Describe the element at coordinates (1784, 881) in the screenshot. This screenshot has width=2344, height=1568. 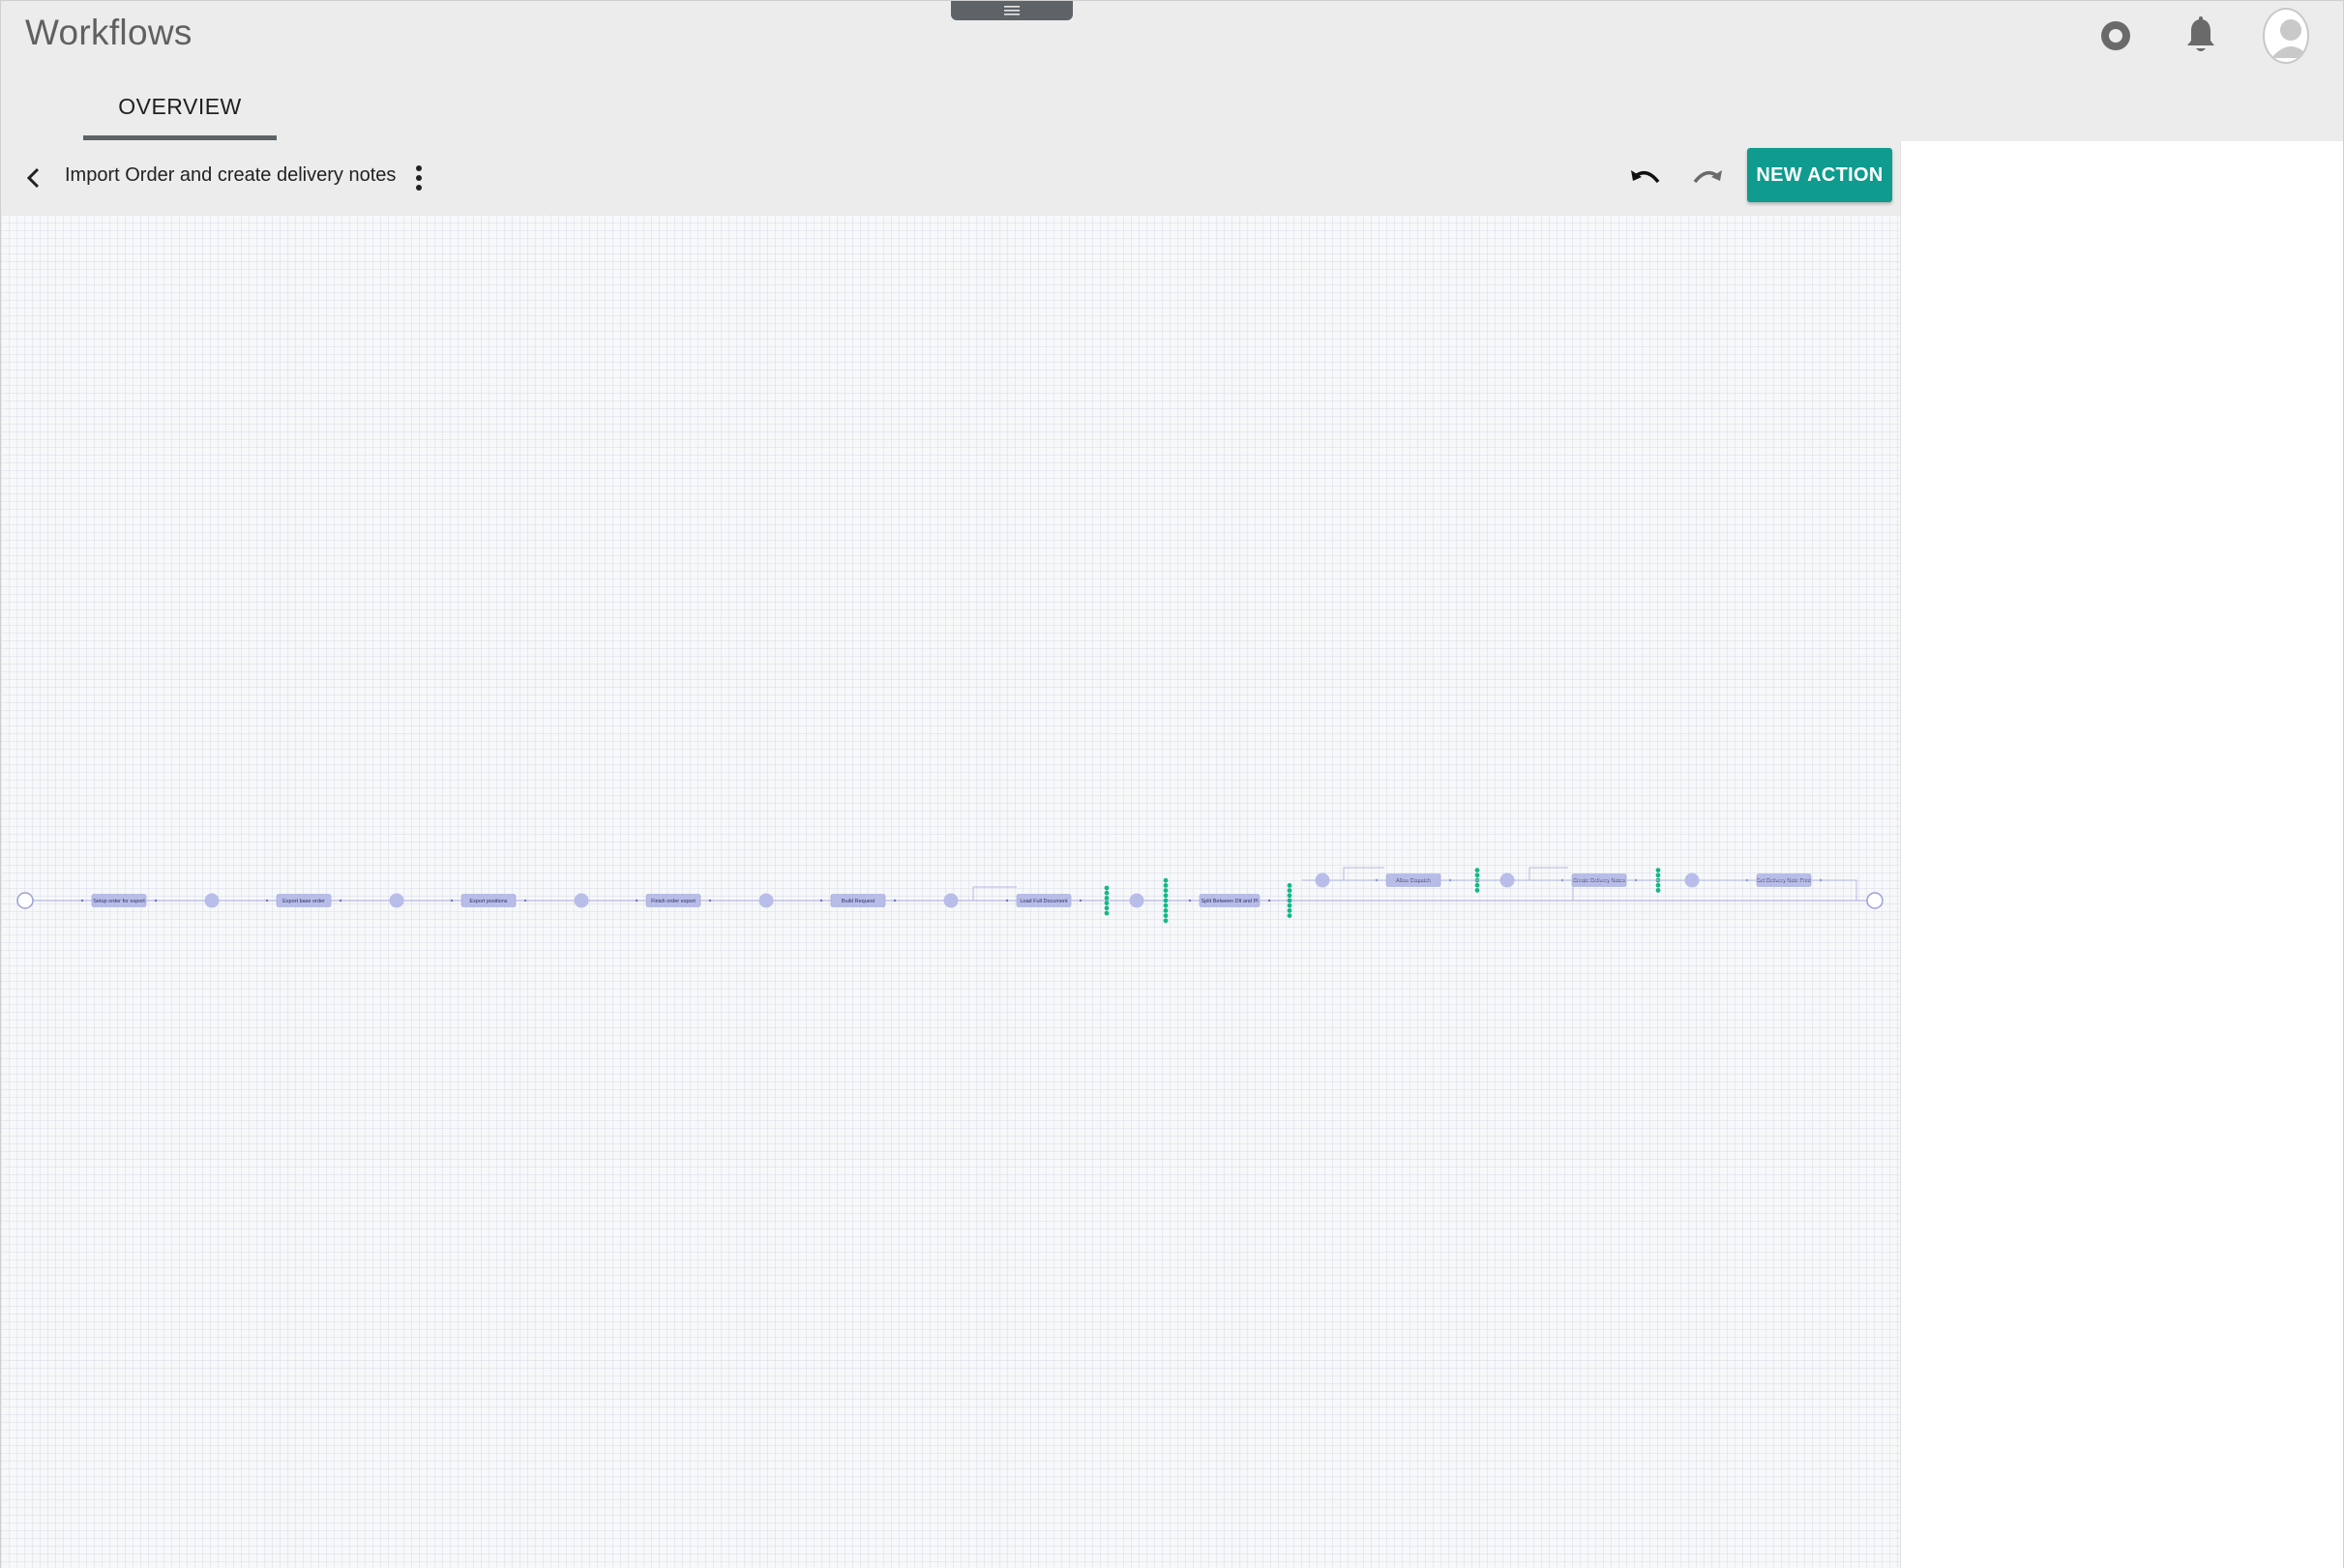
I see `action-node-label: Set Delivery Note Print` at that location.